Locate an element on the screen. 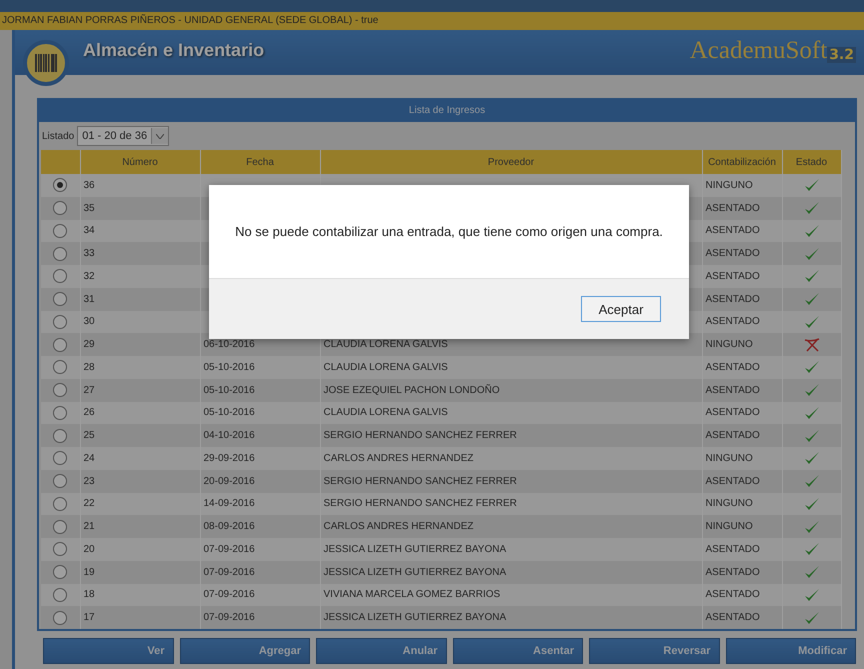  action-button: Reversar is located at coordinates (654, 651).